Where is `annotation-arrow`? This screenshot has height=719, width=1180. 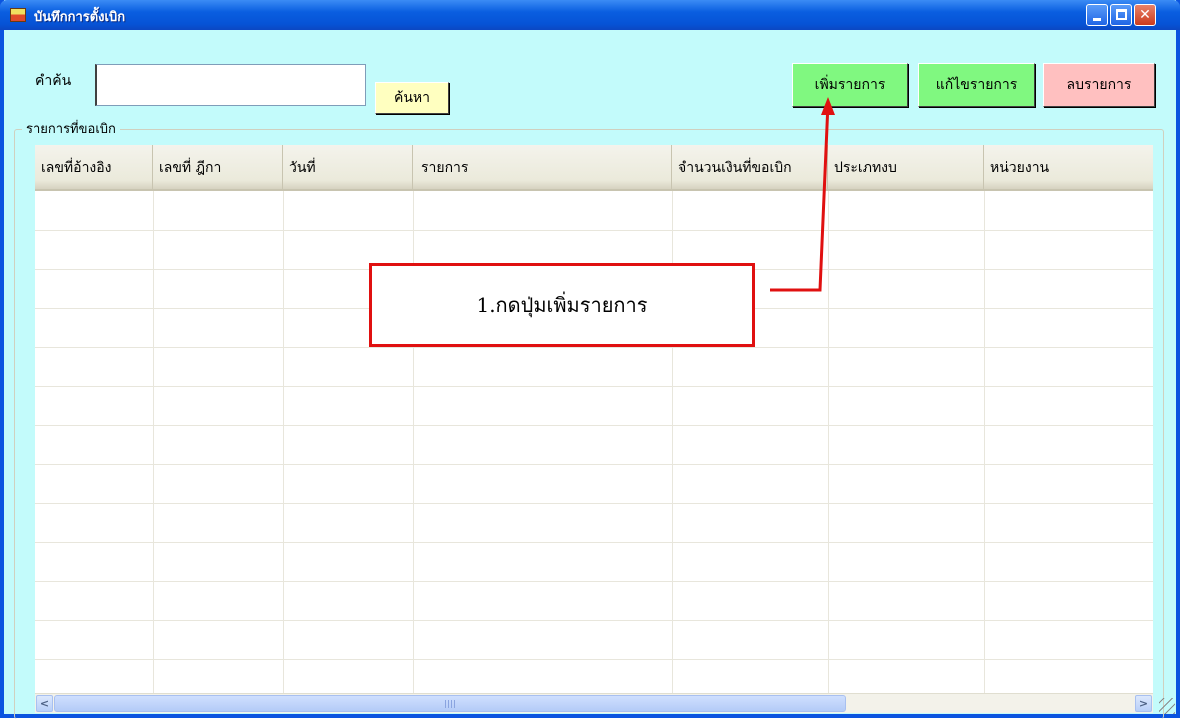 annotation-arrow is located at coordinates (802, 194).